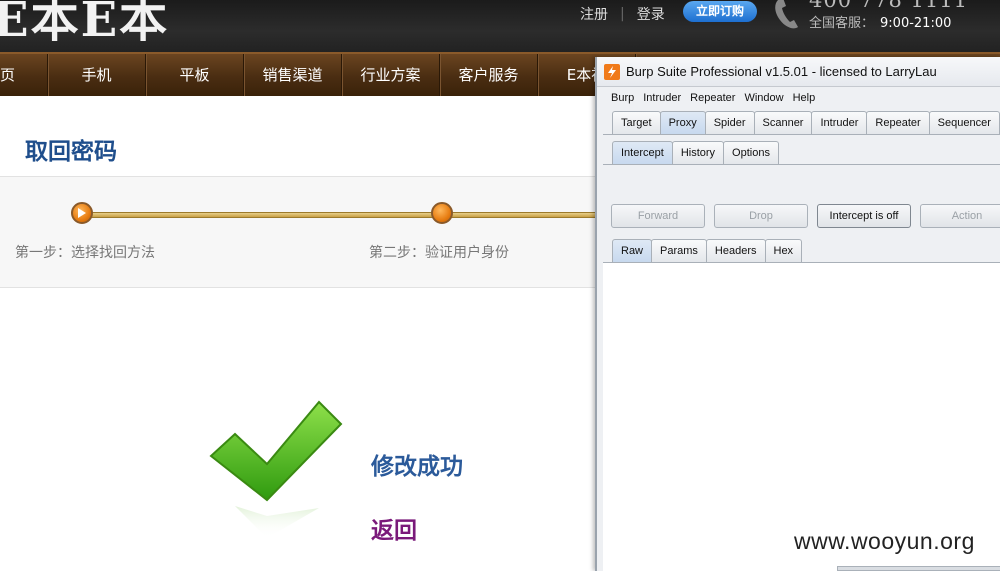 The image size is (1000, 571). What do you see at coordinates (783, 123) in the screenshot?
I see `tab-scanner: Scanner` at bounding box center [783, 123].